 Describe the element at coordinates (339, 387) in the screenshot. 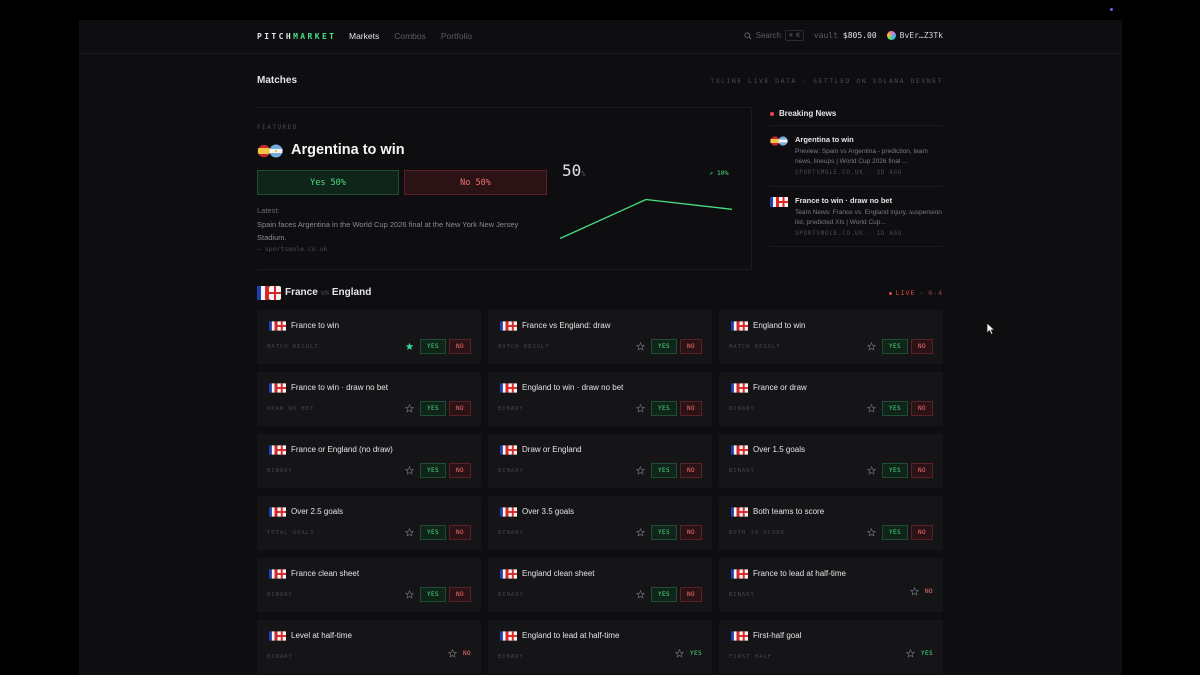

I see `market-title: France to win · draw no bet` at that location.